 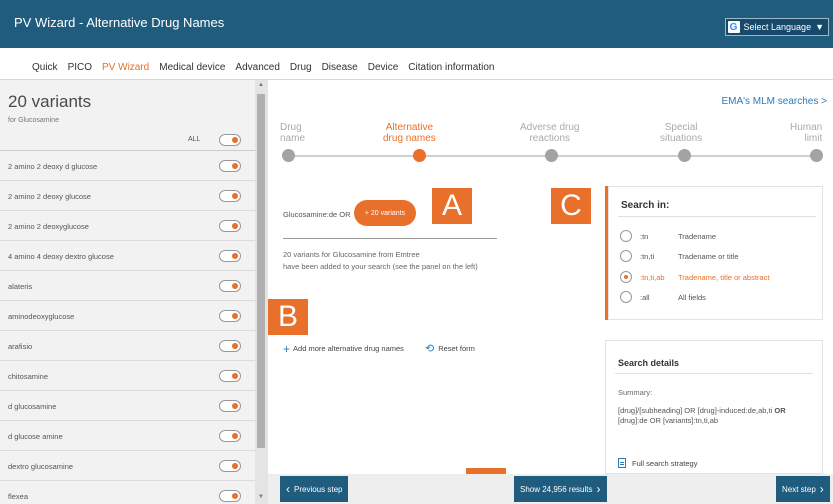 What do you see at coordinates (450, 348) in the screenshot?
I see `reset-form-button: ⟲ Reset form` at bounding box center [450, 348].